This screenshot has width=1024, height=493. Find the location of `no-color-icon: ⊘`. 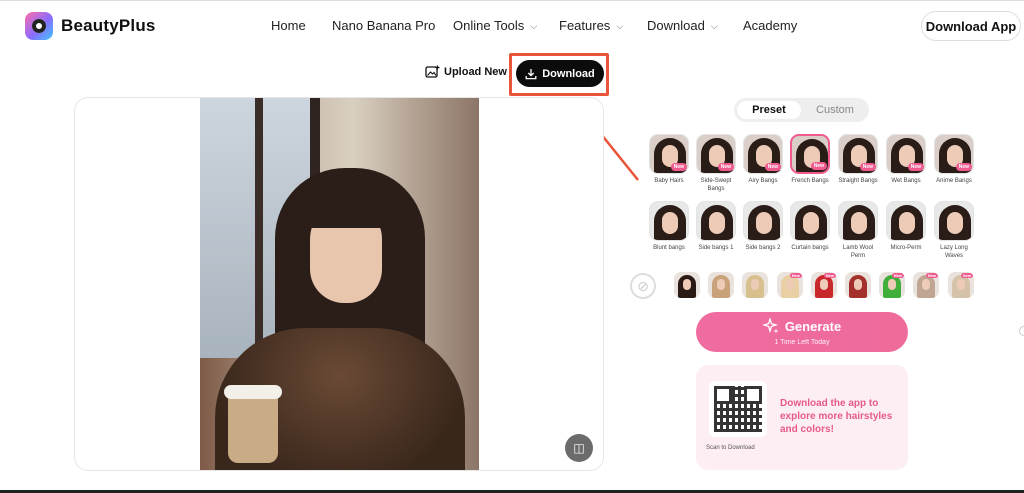

no-color-icon: ⊘ is located at coordinates (643, 286).